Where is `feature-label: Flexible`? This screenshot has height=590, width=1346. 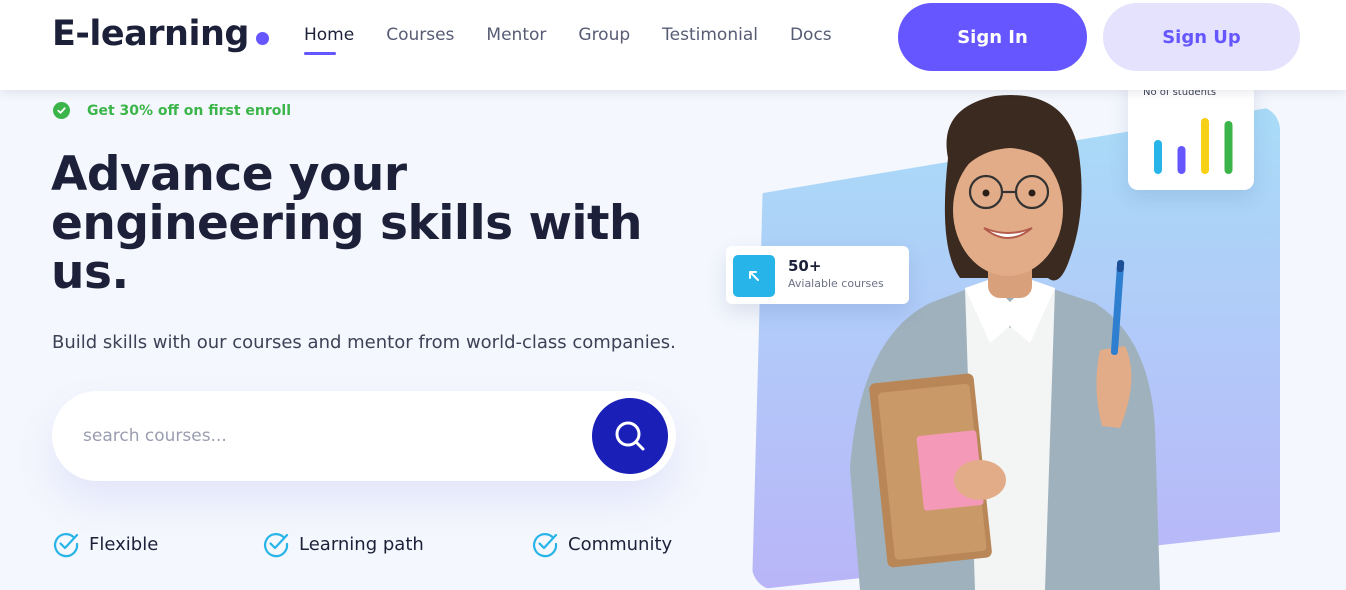
feature-label: Flexible is located at coordinates (124, 544).